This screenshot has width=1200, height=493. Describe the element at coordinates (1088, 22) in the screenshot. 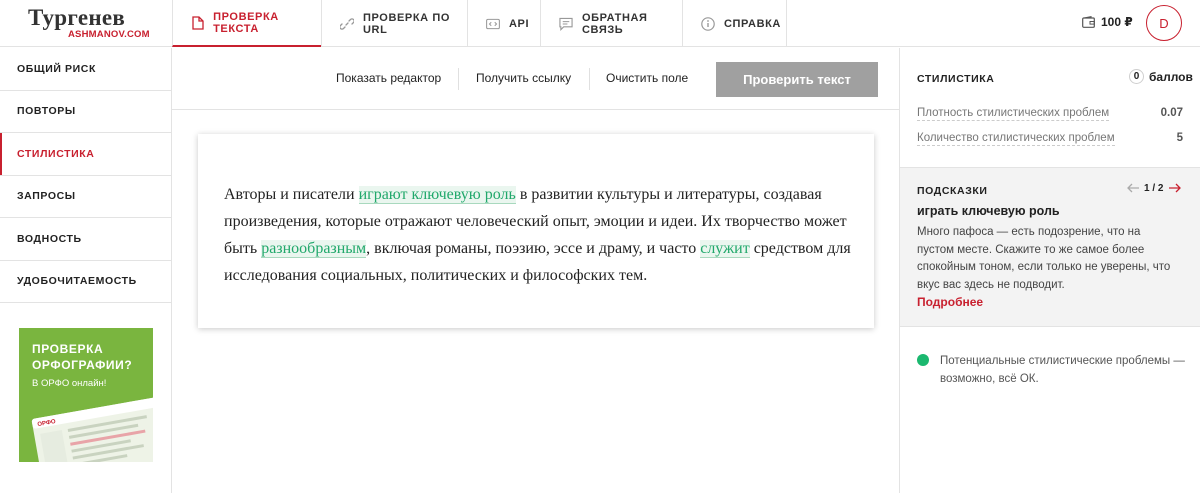

I see `wallet-icon` at that location.